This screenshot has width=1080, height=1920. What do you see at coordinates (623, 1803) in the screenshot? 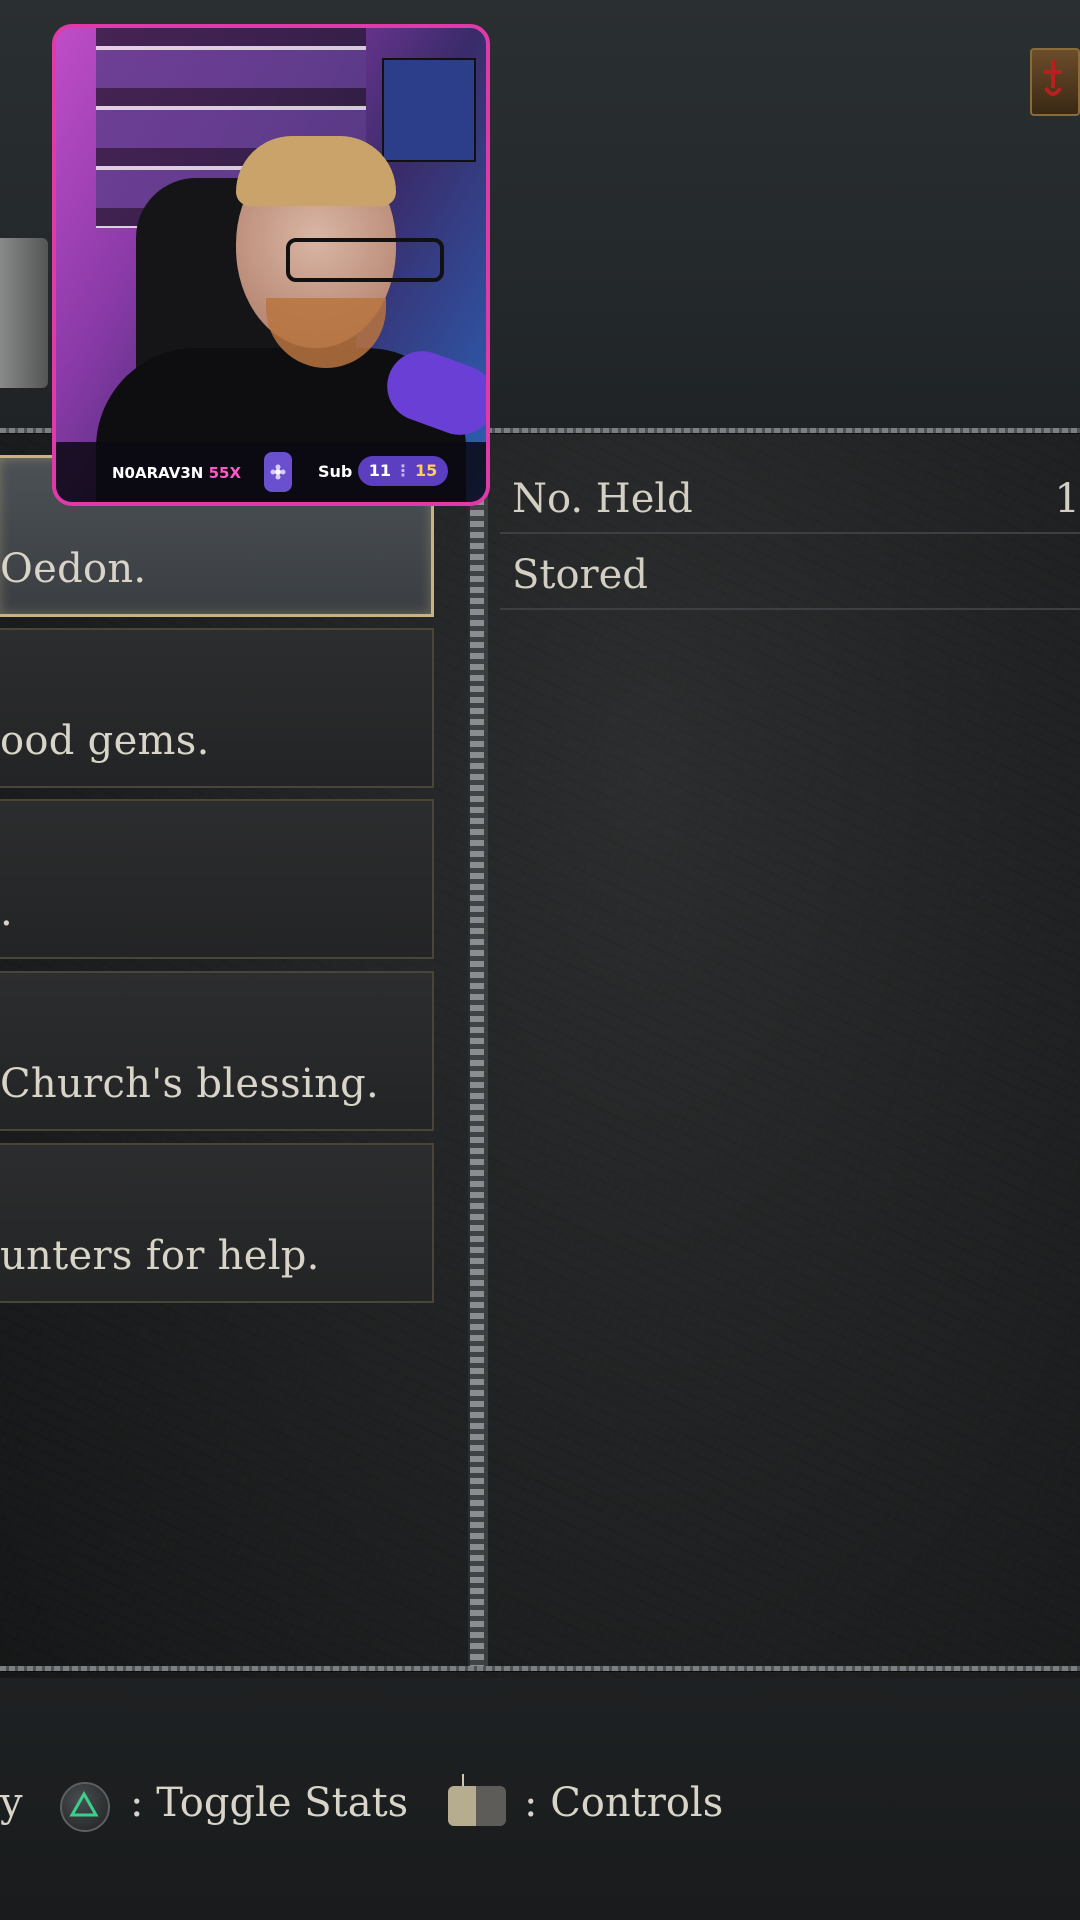
I see `controls-hint: : Controls` at bounding box center [623, 1803].